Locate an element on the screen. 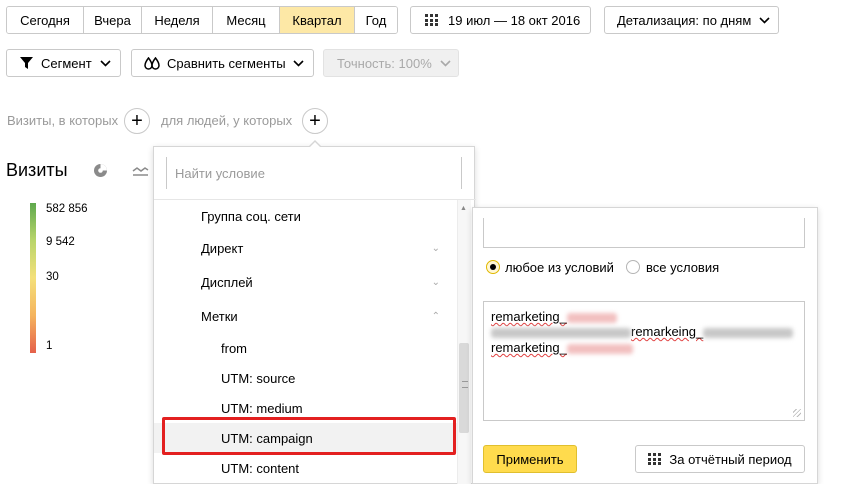 This screenshot has width=844, height=484. period-yesterday-button: Вчера is located at coordinates (113, 20).